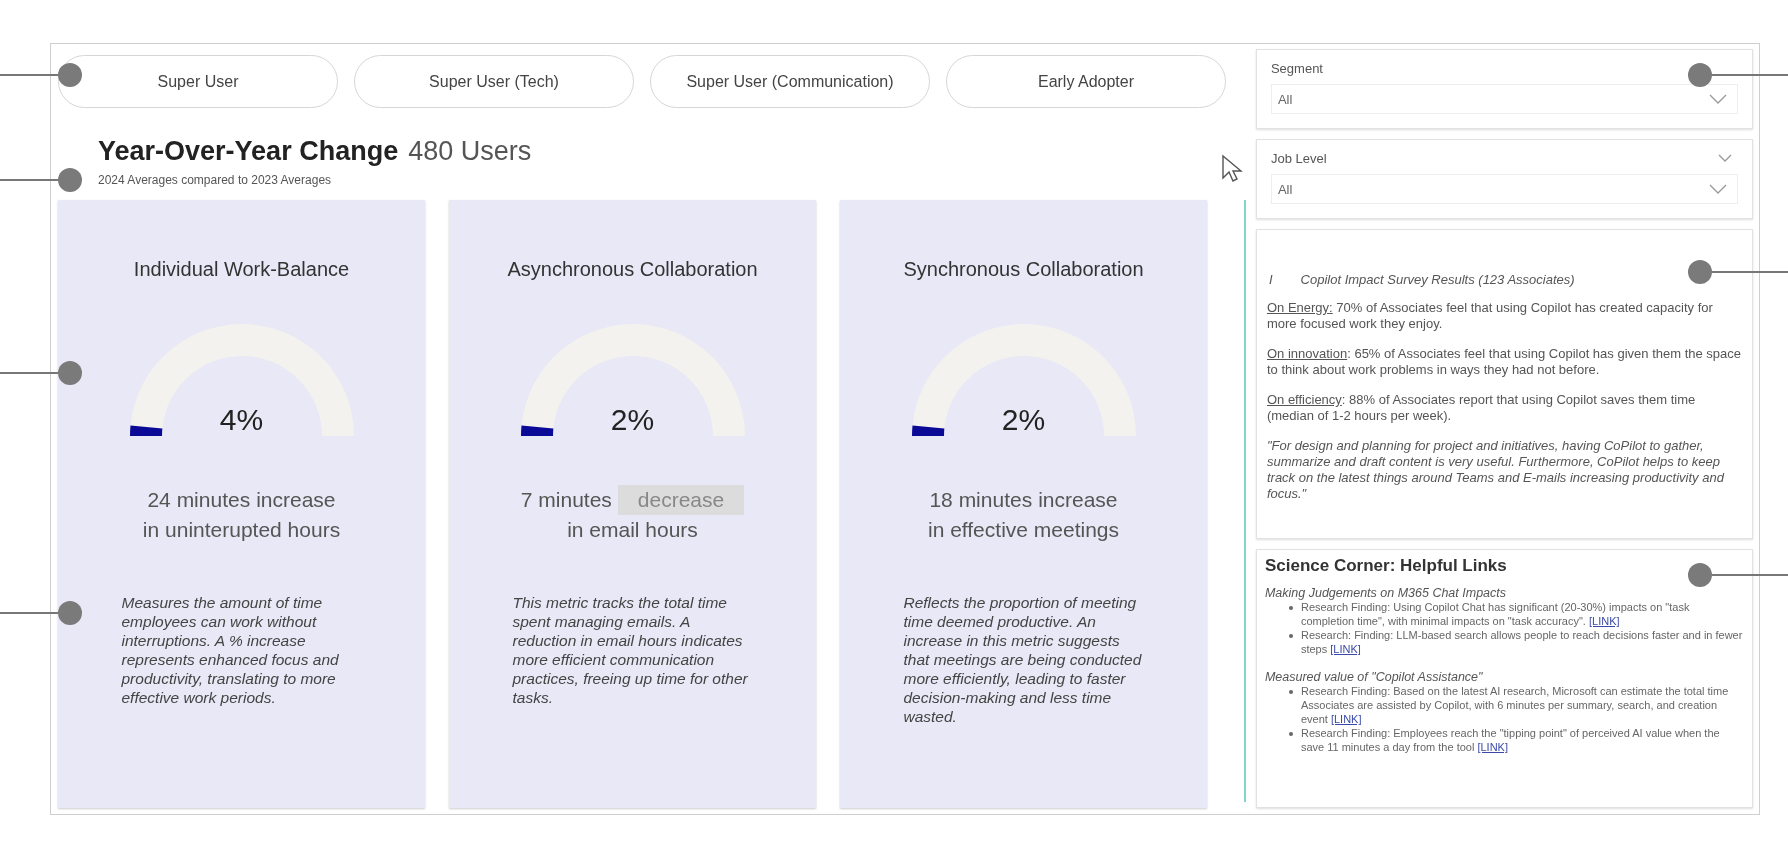 The image size is (1788, 850). I want to click on change-direction: decrease, so click(681, 500).